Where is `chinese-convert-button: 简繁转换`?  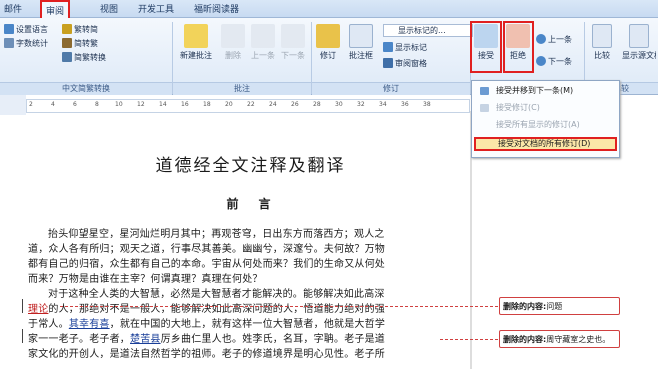 chinese-convert-button: 简繁转换 is located at coordinates (84, 57).